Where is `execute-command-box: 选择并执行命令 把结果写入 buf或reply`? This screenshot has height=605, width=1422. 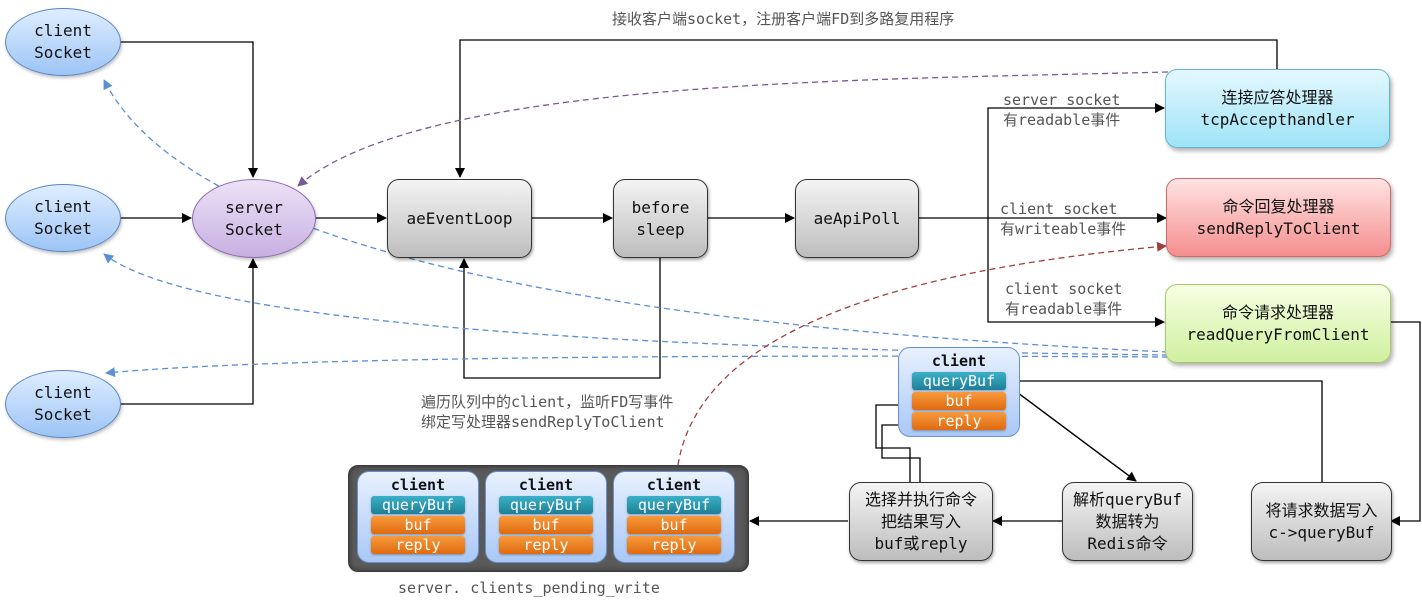
execute-command-box: 选择并执行命令 把结果写入 buf或reply is located at coordinates (921, 521).